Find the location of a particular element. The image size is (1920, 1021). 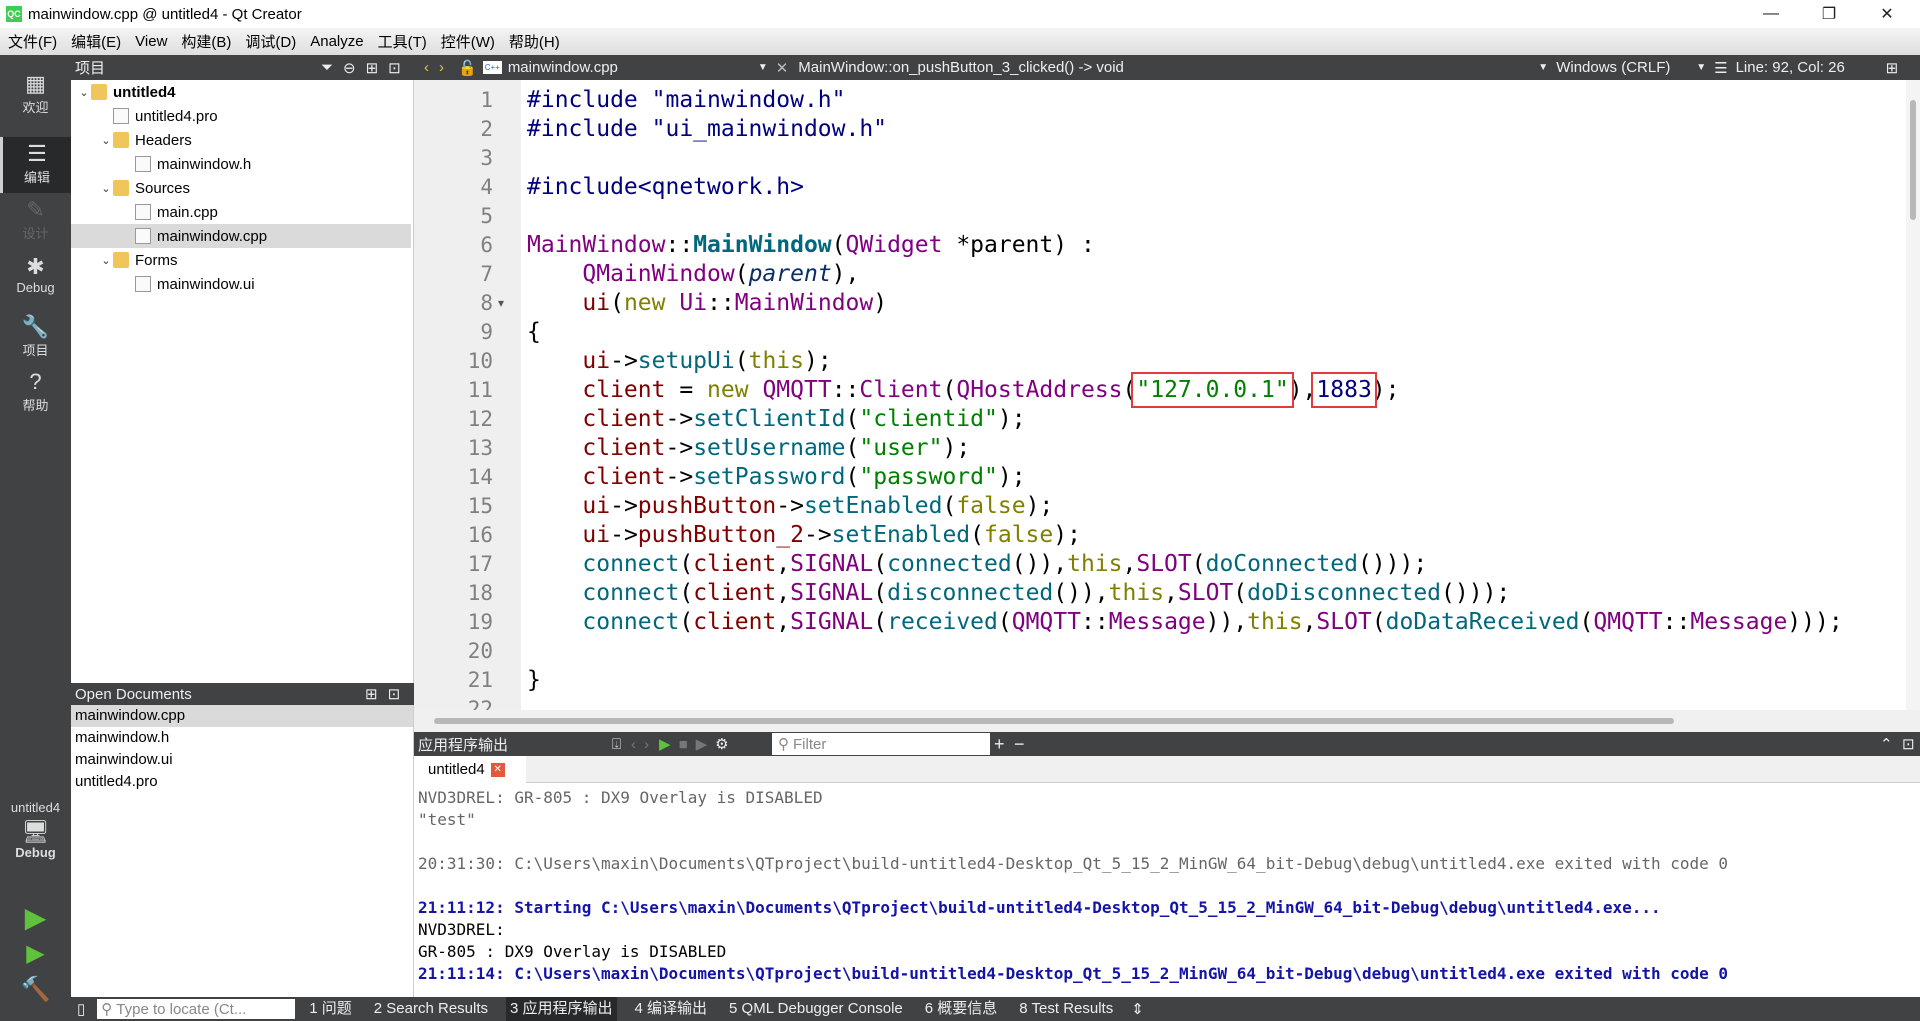

code-token: QMQTT is located at coordinates (797, 390).